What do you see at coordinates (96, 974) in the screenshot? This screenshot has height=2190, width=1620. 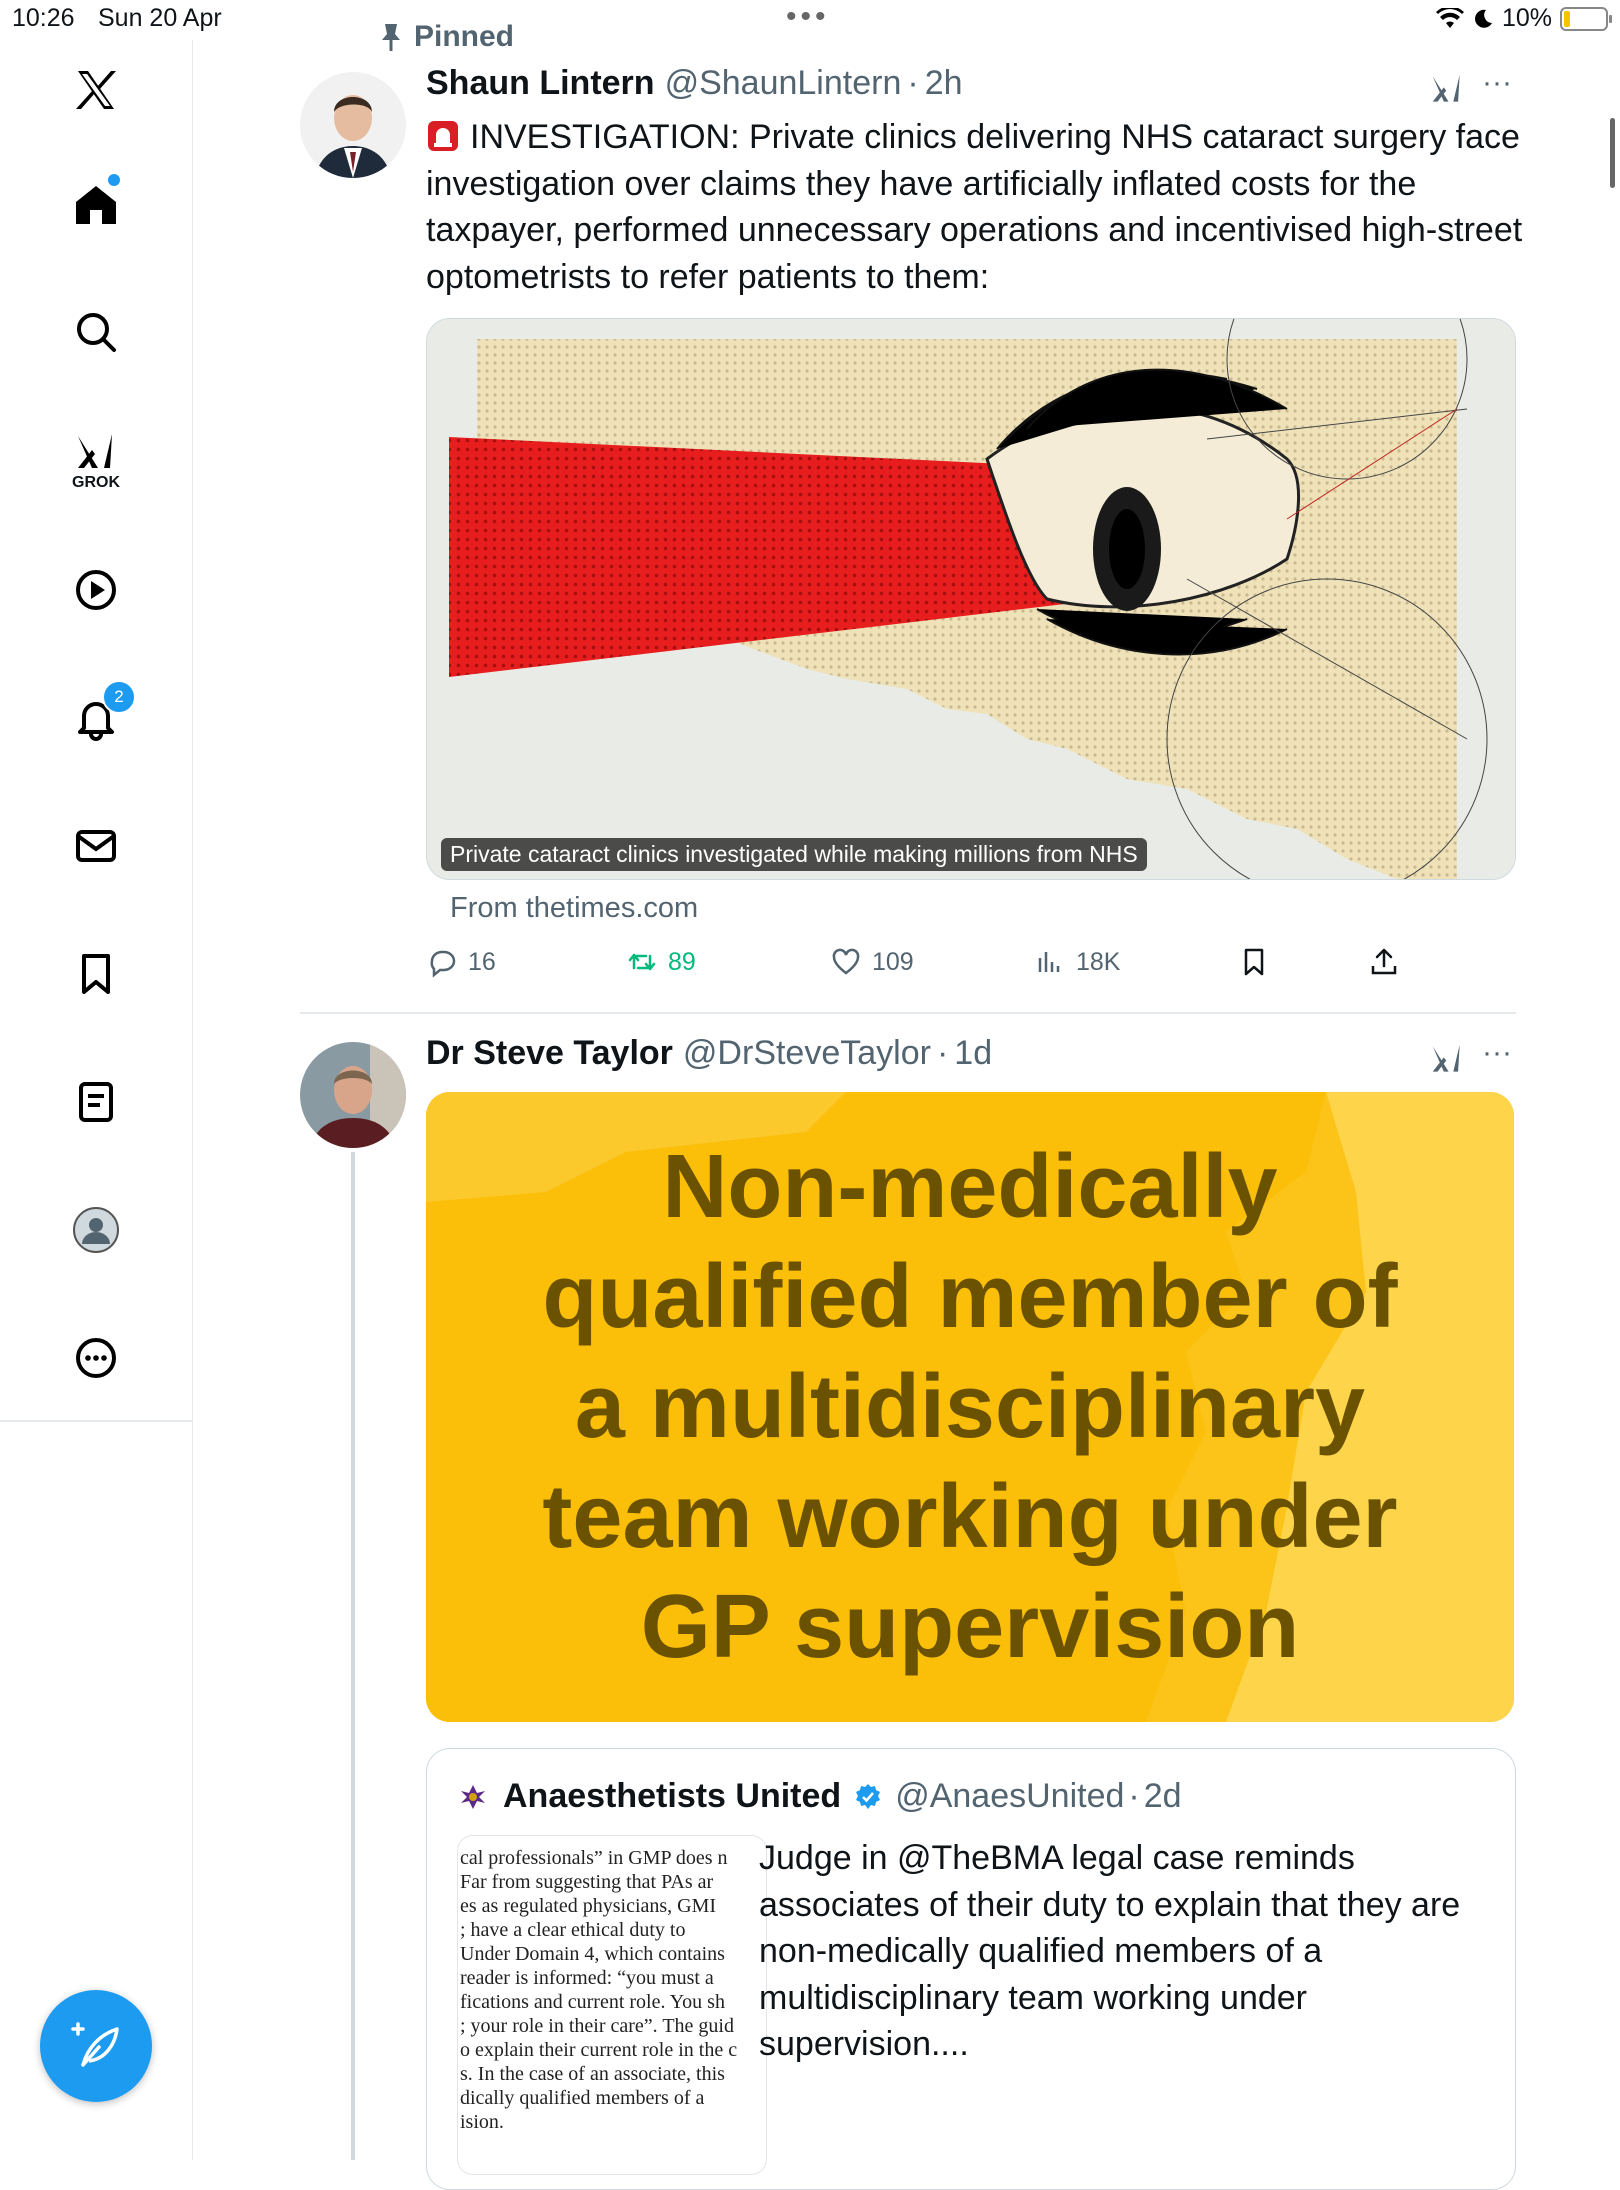 I see `bookmarks-icon` at bounding box center [96, 974].